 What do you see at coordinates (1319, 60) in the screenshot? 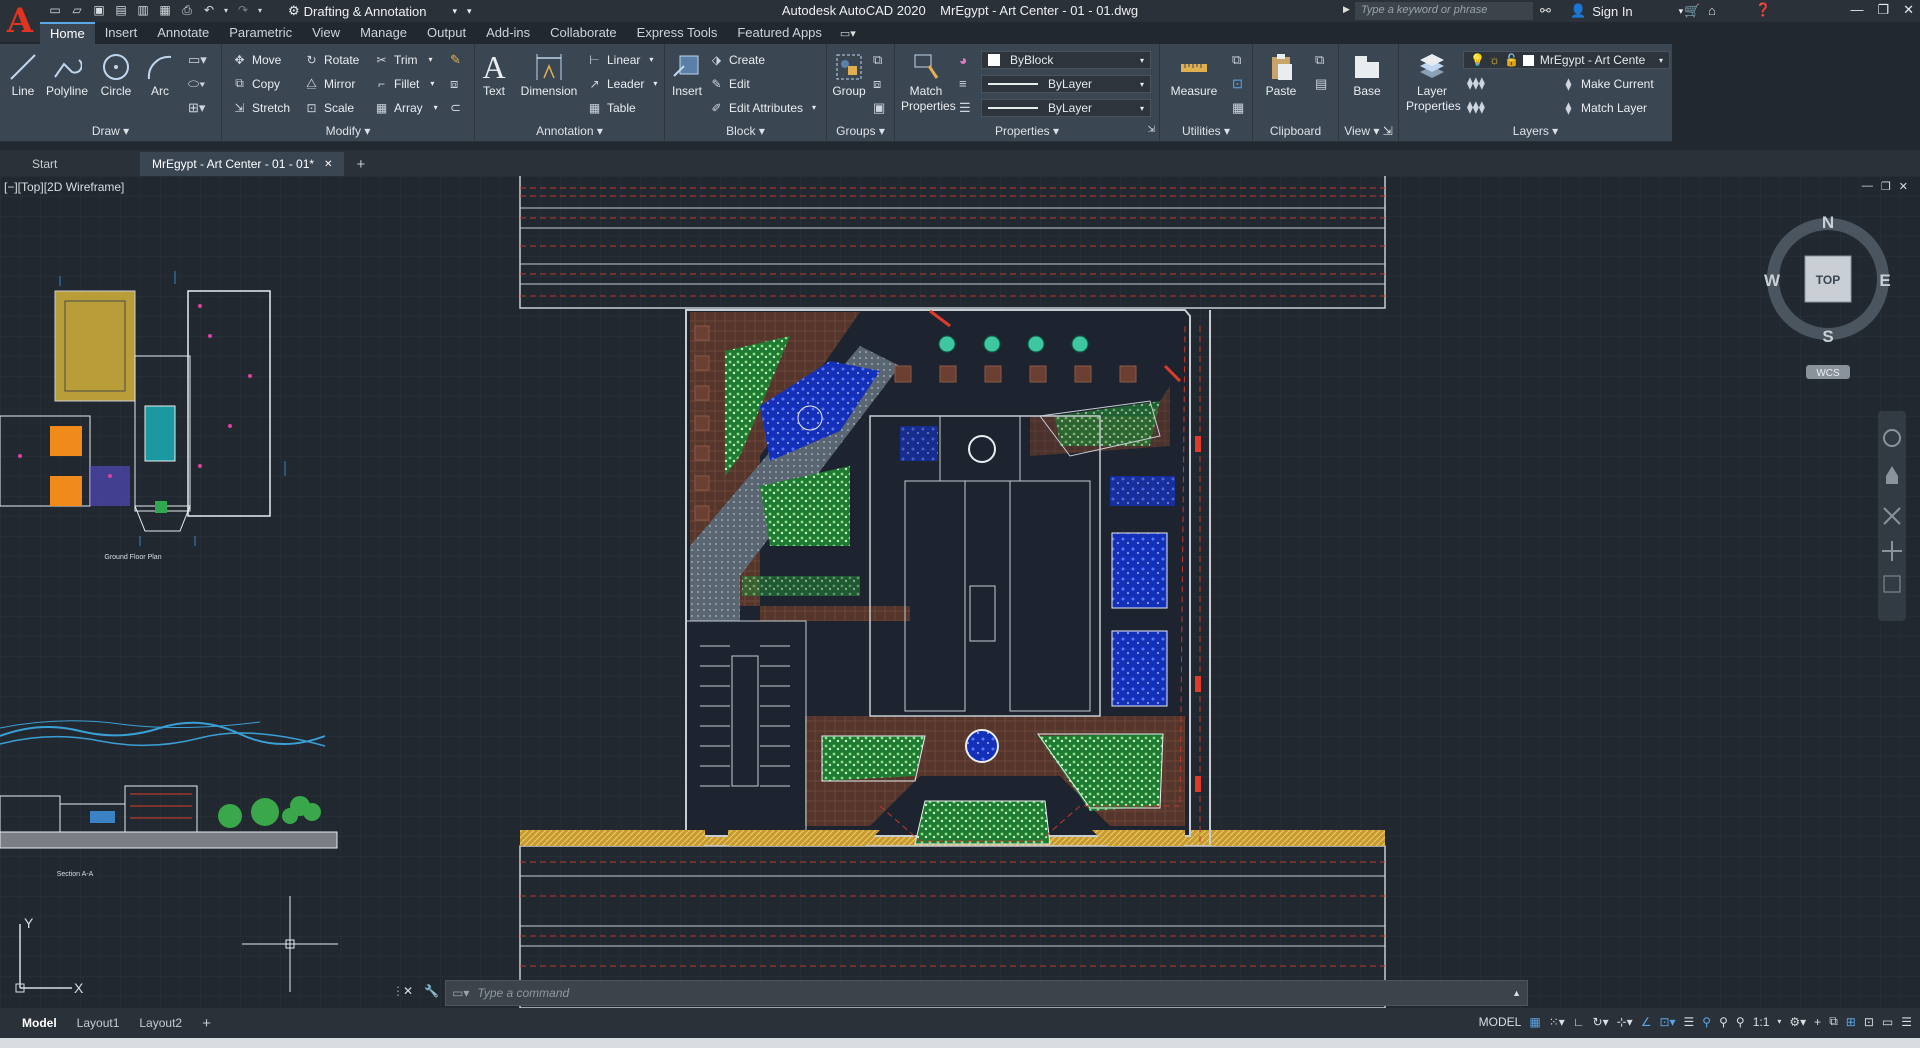
I see `copy-clip-icon: ⧉` at bounding box center [1319, 60].